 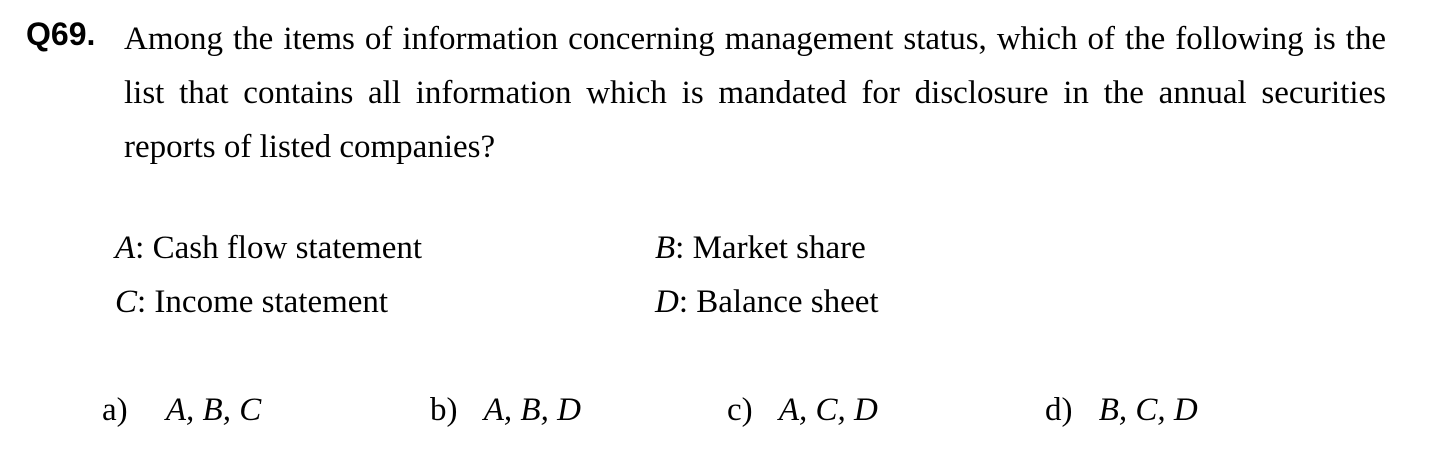 I want to click on item-a: A: Cash flow statement, so click(x=268, y=248).